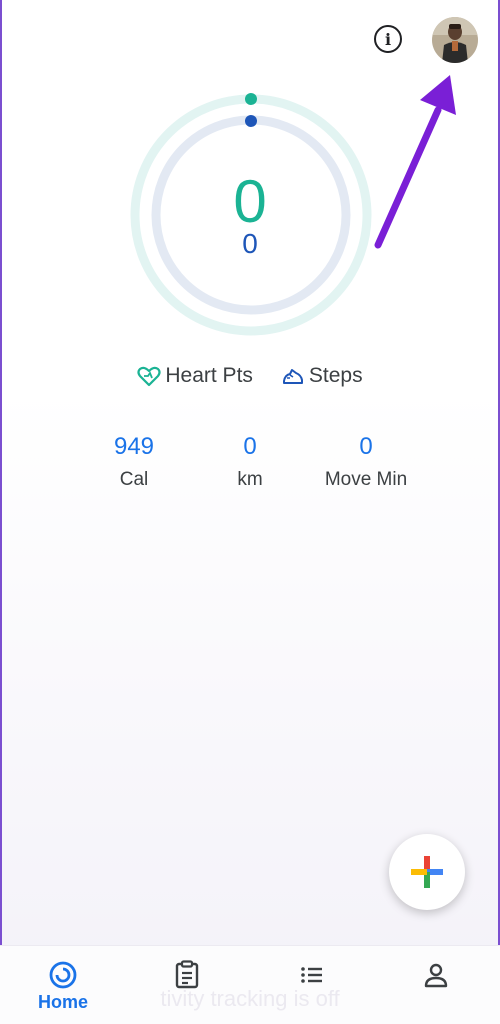 This screenshot has height=1024, width=500. I want to click on nav-journal, so click(187, 985).